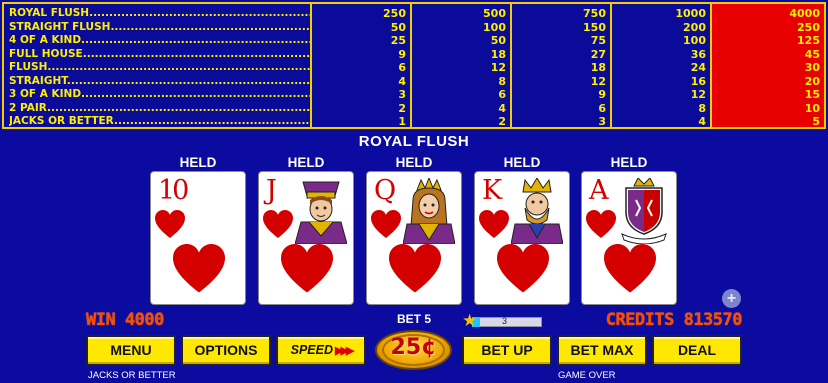  What do you see at coordinates (812, 67) in the screenshot?
I see `payout-cell: 30` at bounding box center [812, 67].